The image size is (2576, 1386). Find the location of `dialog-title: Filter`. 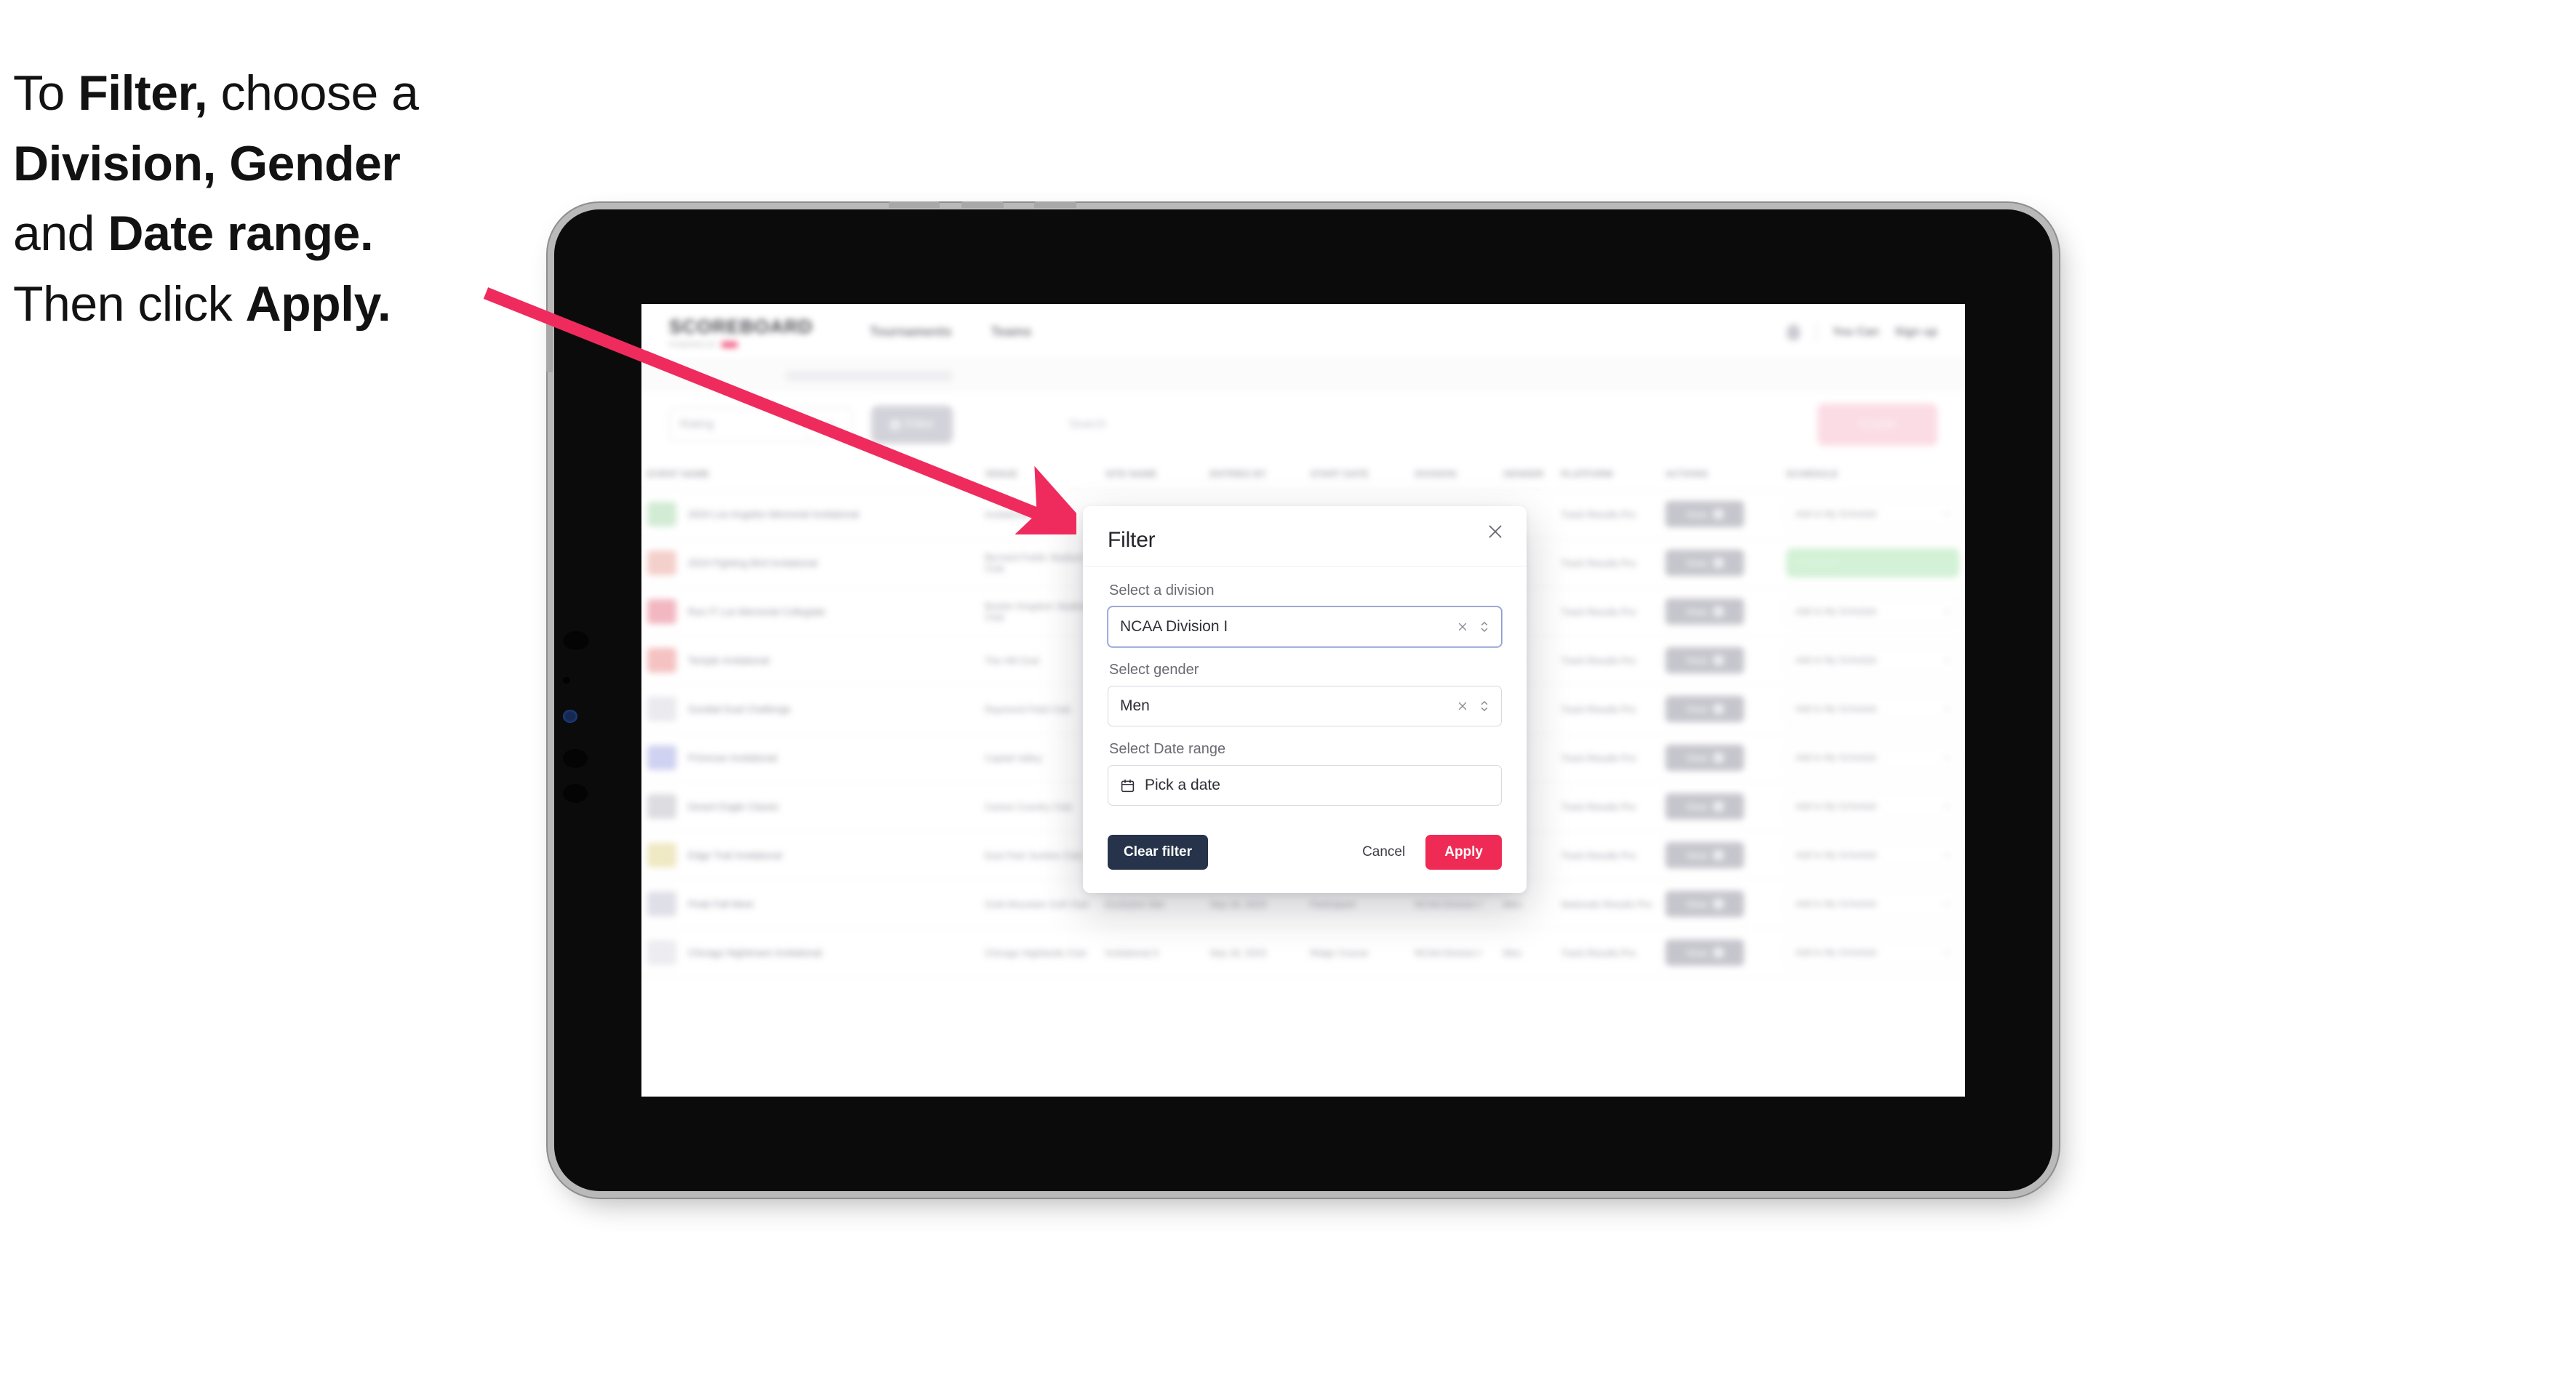

dialog-title: Filter is located at coordinates (1132, 540).